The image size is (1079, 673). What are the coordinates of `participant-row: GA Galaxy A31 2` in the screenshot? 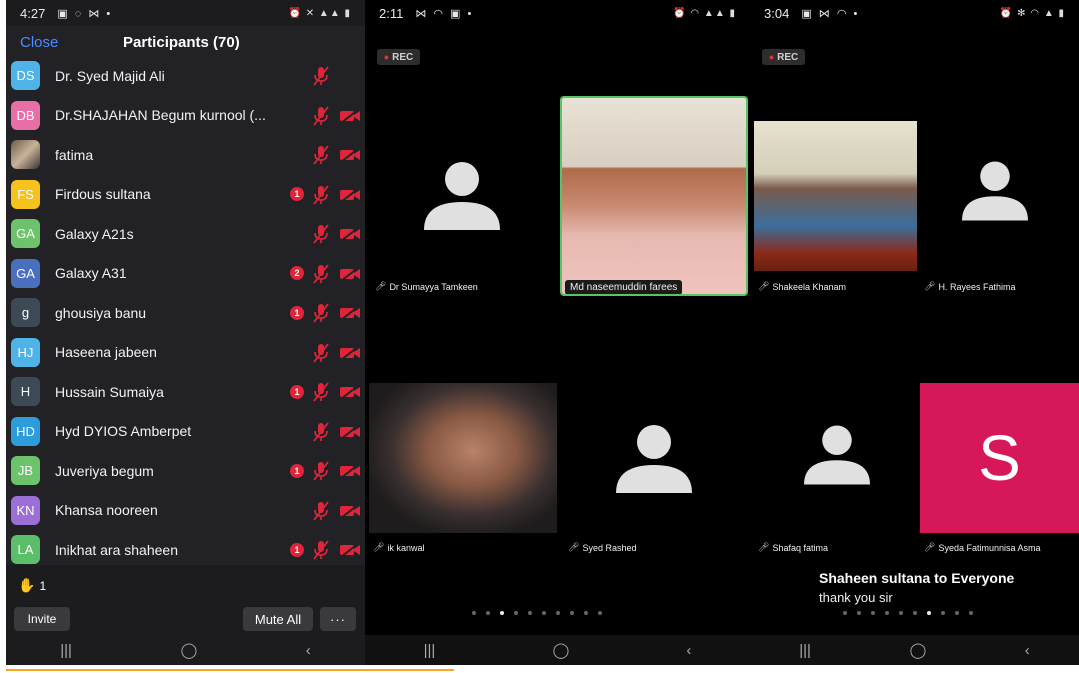 It's located at (185, 274).